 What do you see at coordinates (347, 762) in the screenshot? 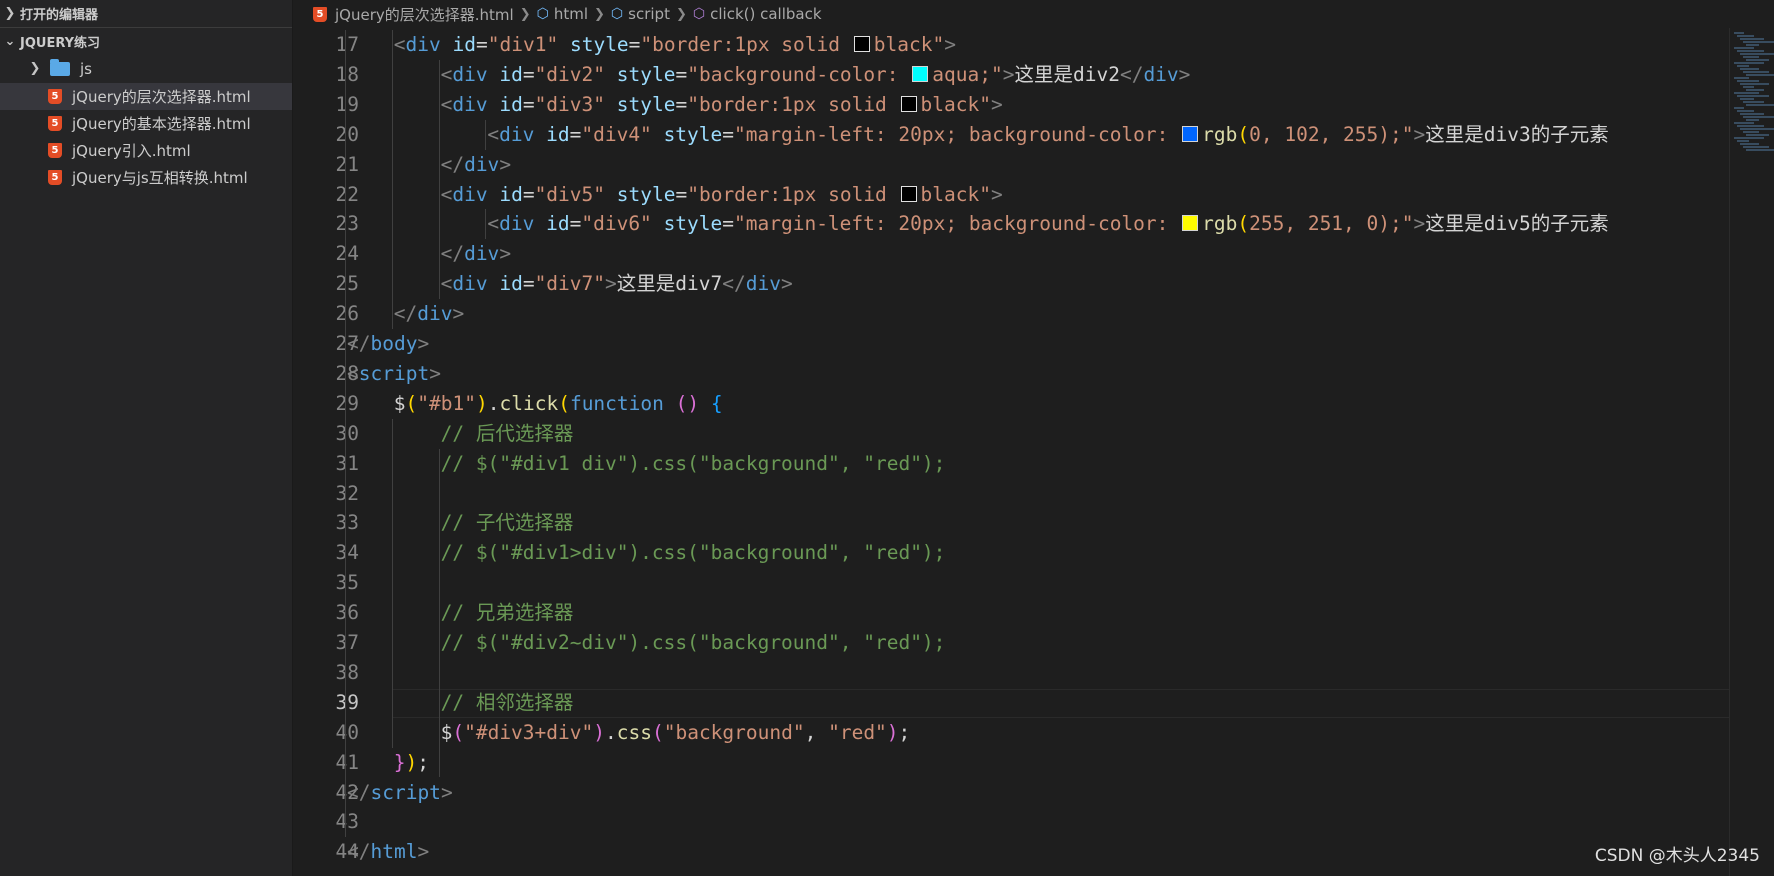
I see `line-number: 41` at bounding box center [347, 762].